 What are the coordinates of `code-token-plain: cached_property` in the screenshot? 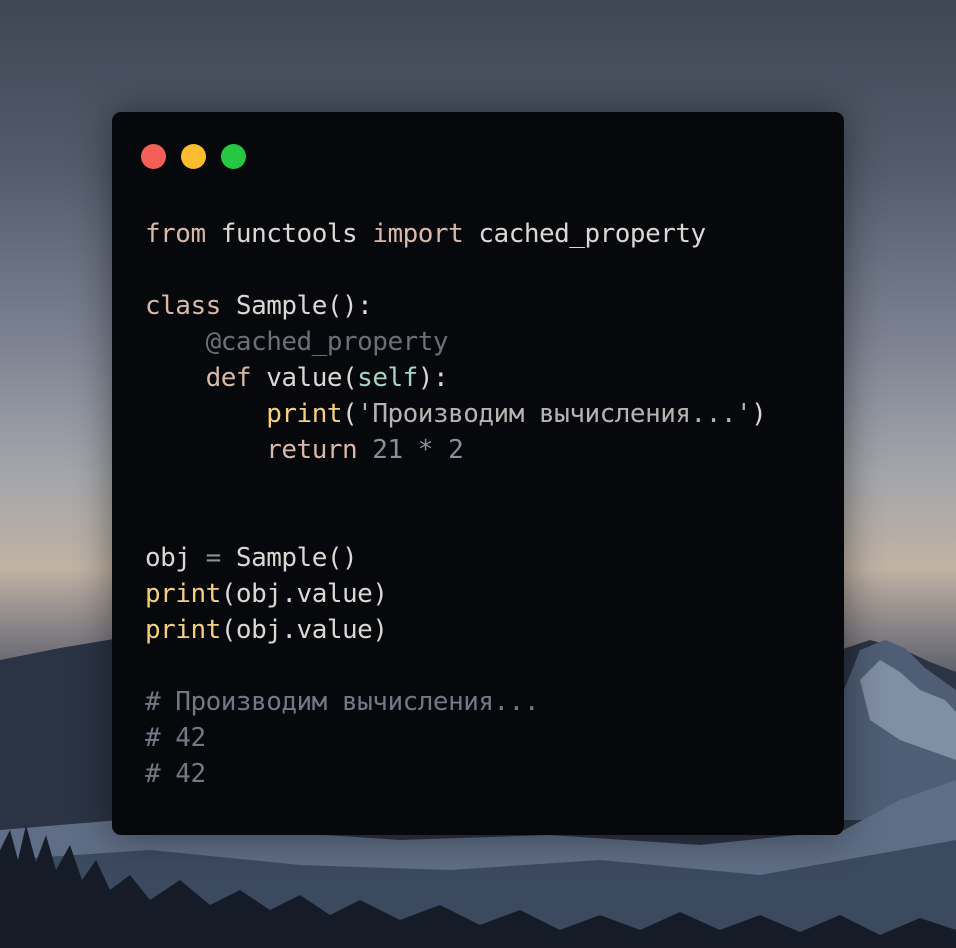 It's located at (584, 234).